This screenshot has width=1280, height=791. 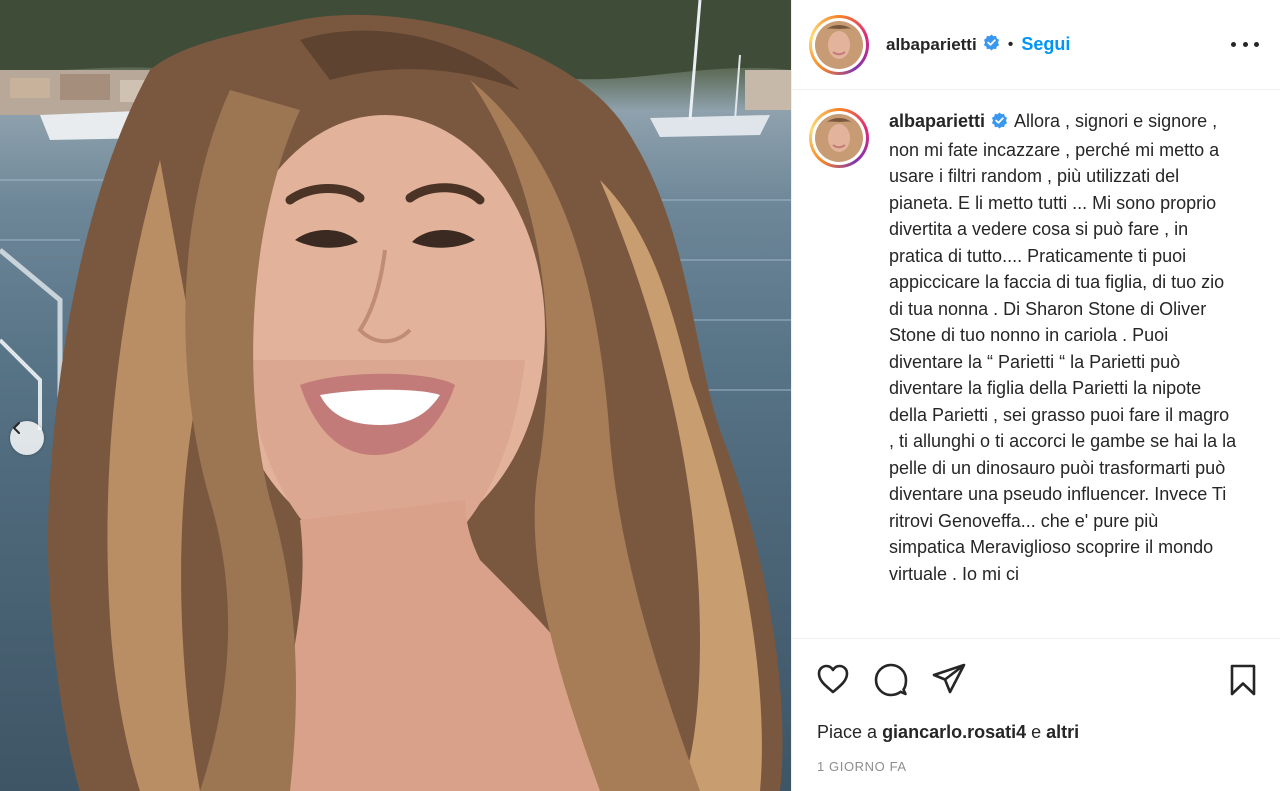 What do you see at coordinates (1062, 732) in the screenshot?
I see `likes-others-link: altri` at bounding box center [1062, 732].